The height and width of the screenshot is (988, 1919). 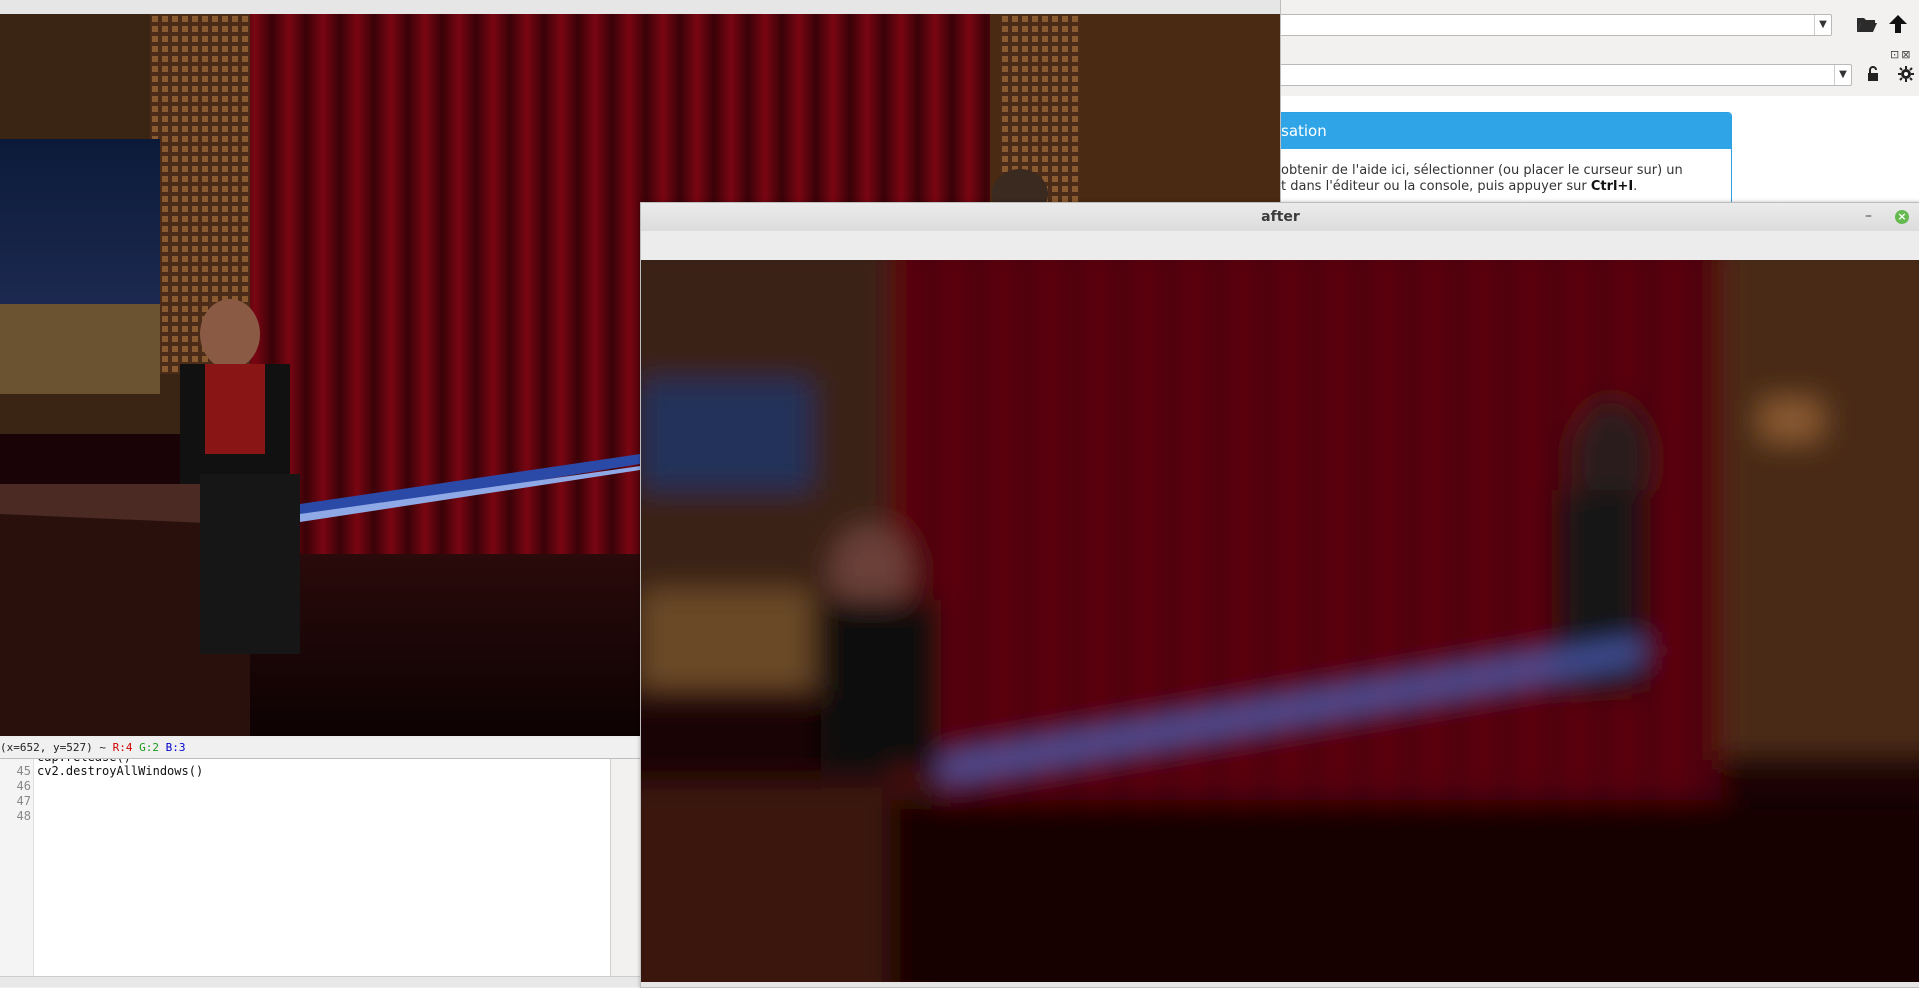 What do you see at coordinates (1902, 217) in the screenshot?
I see `close-button: ×` at bounding box center [1902, 217].